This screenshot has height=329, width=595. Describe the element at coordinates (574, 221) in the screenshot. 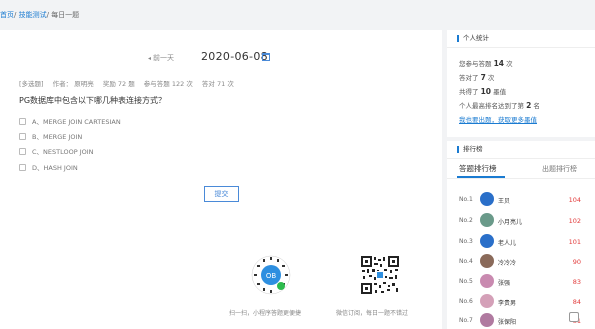

I see `user-score: 102` at that location.